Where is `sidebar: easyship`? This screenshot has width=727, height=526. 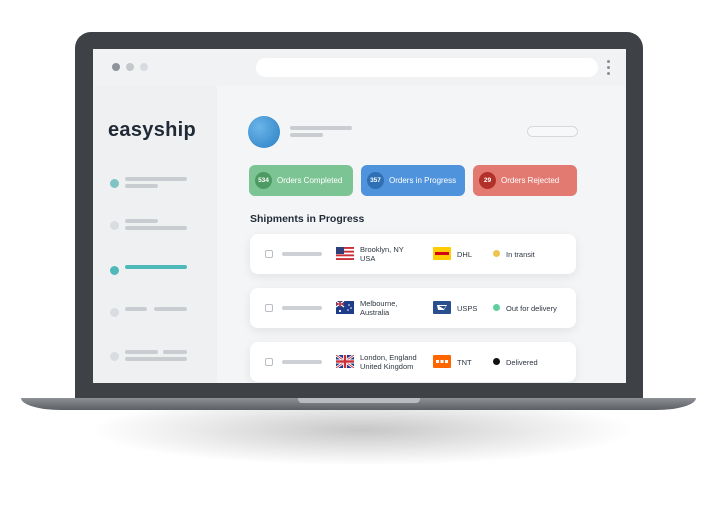 sidebar: easyship is located at coordinates (155, 234).